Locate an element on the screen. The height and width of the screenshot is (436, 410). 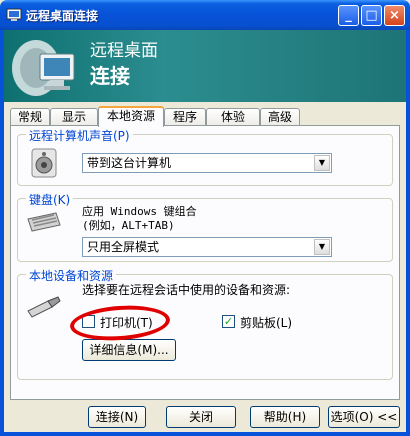
keyboard-select: 只用全屏模式 ▼ is located at coordinates (207, 247).